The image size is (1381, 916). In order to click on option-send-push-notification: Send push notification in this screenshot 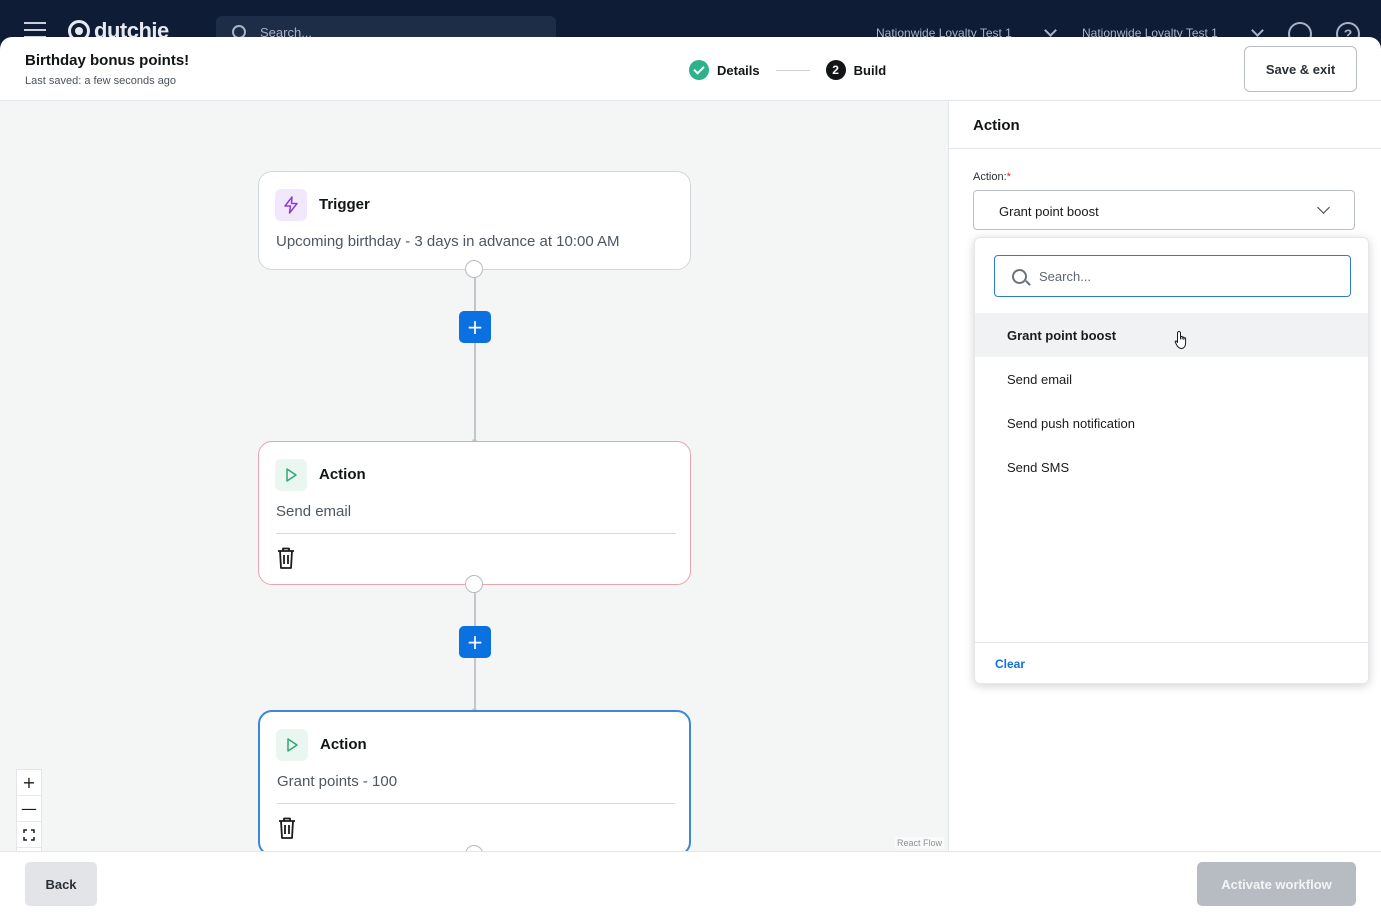, I will do `click(1171, 423)`.